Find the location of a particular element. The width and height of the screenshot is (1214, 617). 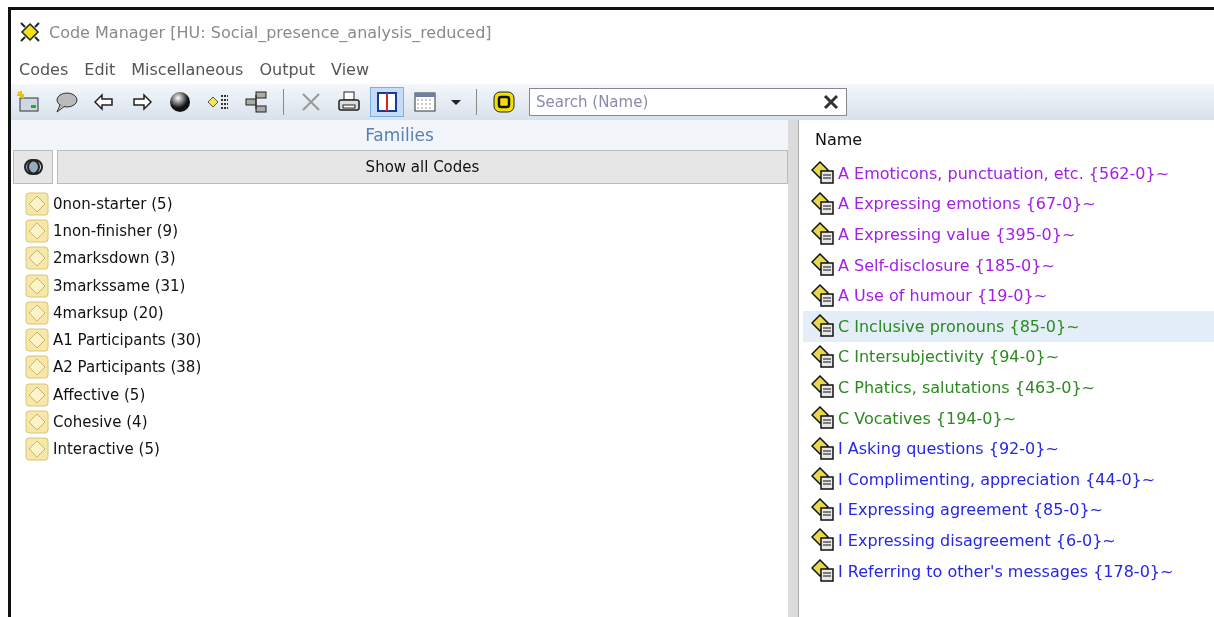

code-row: I Complimenting, appreciation {44-0}~ is located at coordinates (1008, 479).